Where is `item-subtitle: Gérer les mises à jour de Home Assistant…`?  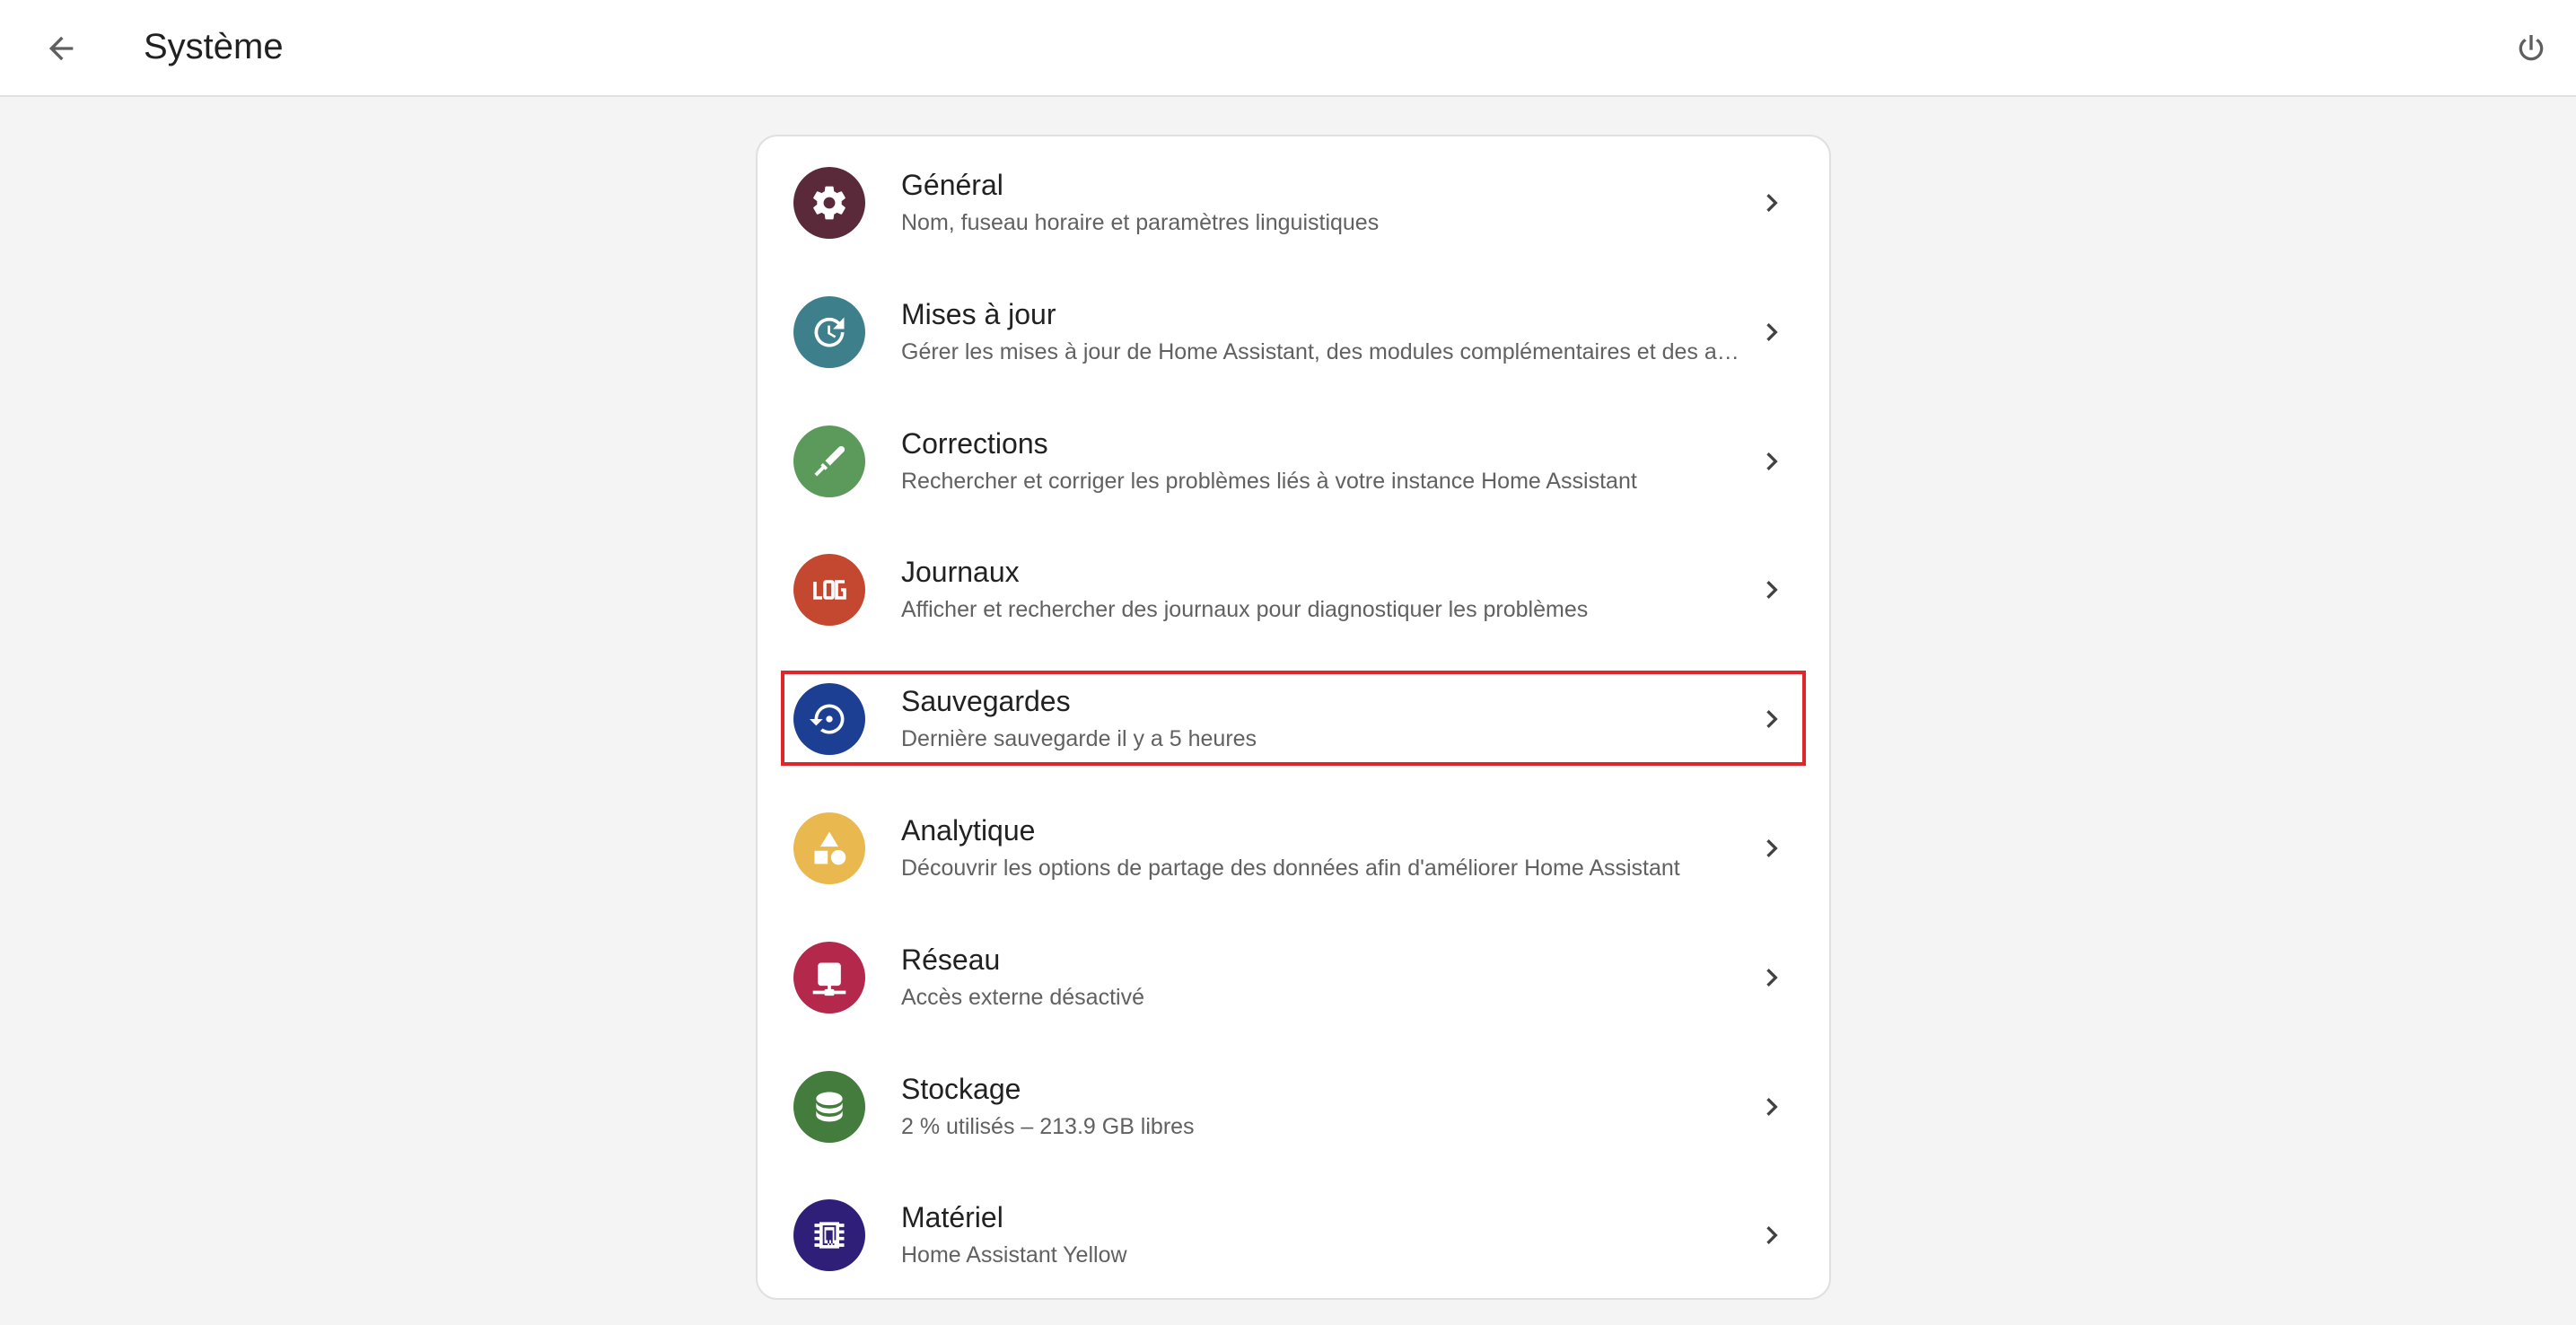
item-subtitle: Gérer les mises à jour de Home Assistant… is located at coordinates (1323, 351).